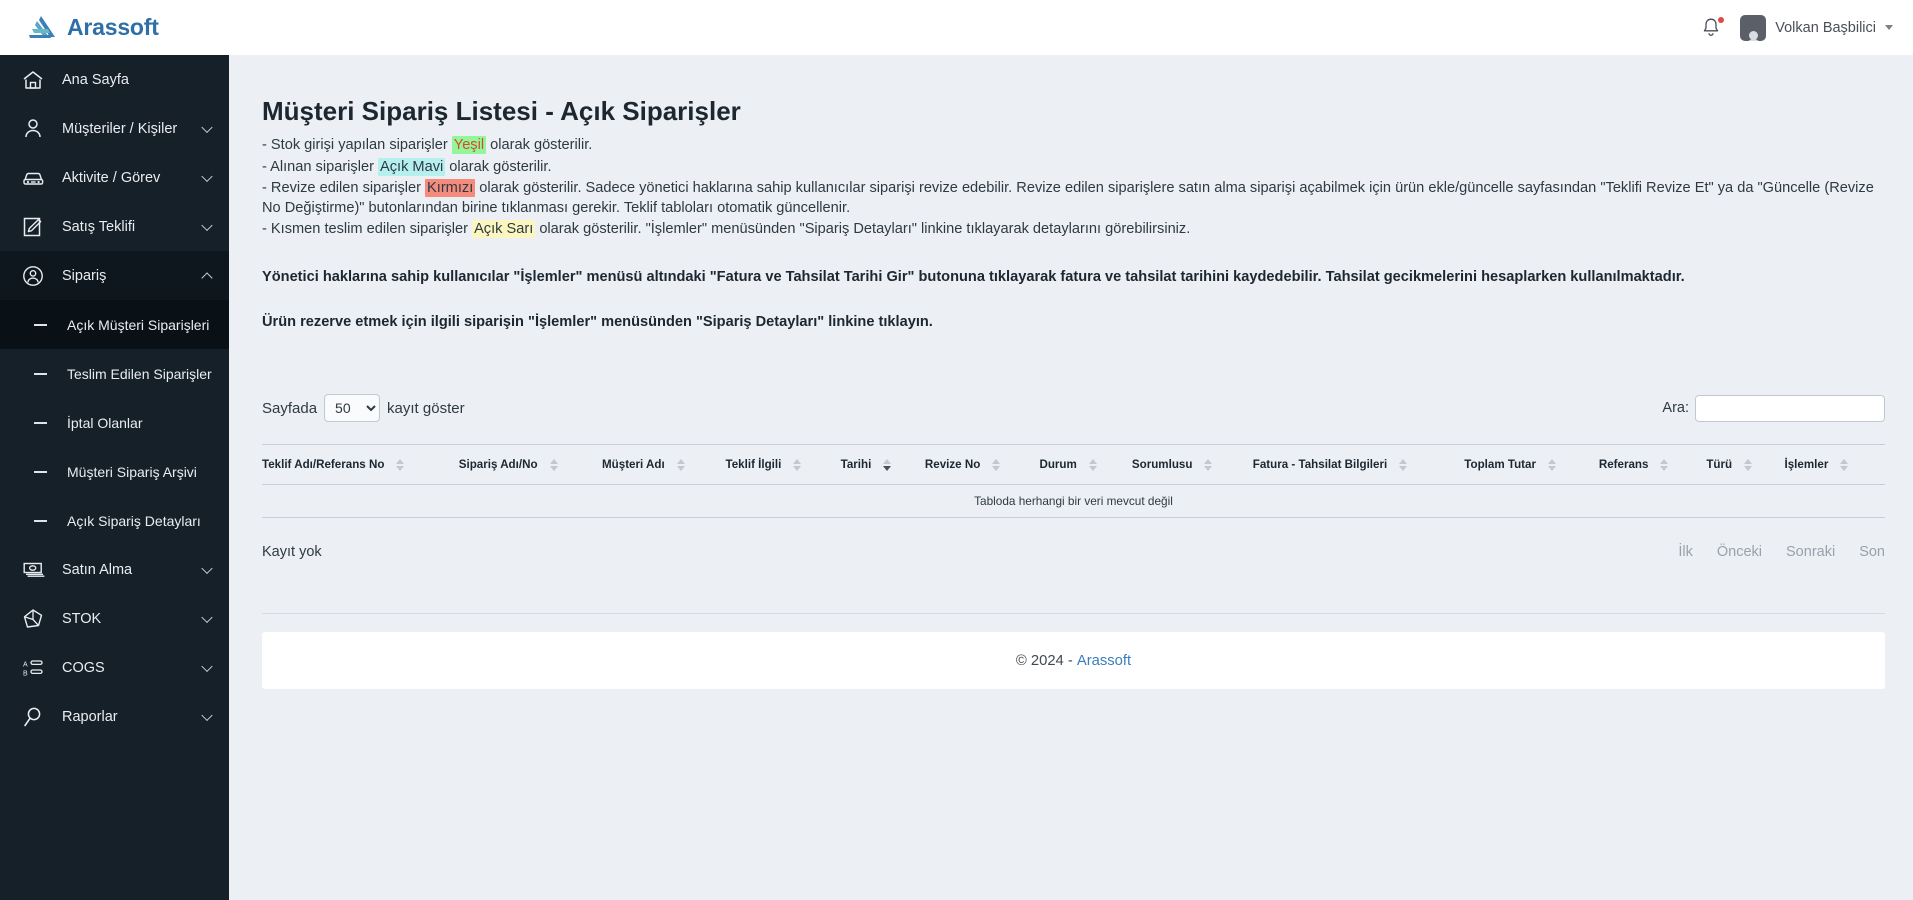 This screenshot has height=900, width=1913. What do you see at coordinates (35, 276) in the screenshot?
I see `user-circle-icon` at bounding box center [35, 276].